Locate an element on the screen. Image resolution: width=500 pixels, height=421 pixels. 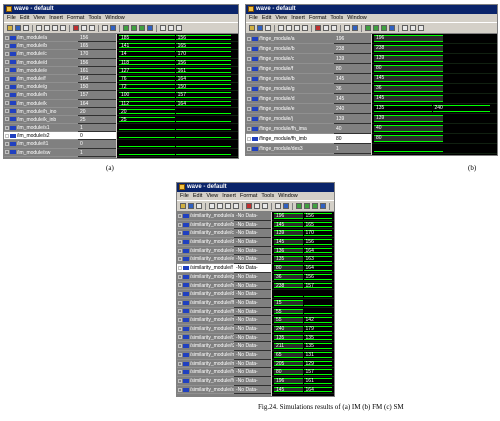
signal-row: /similarity_module/fifth1 is located at coordinates (205, 381).